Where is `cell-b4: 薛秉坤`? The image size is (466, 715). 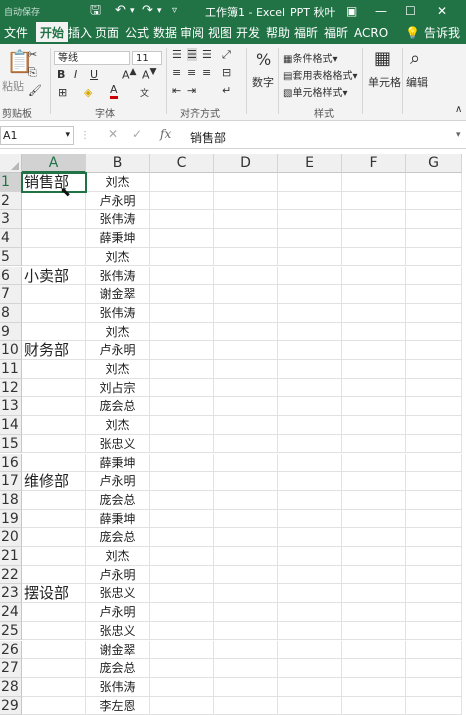 cell-b4: 薛秉坤 is located at coordinates (118, 238).